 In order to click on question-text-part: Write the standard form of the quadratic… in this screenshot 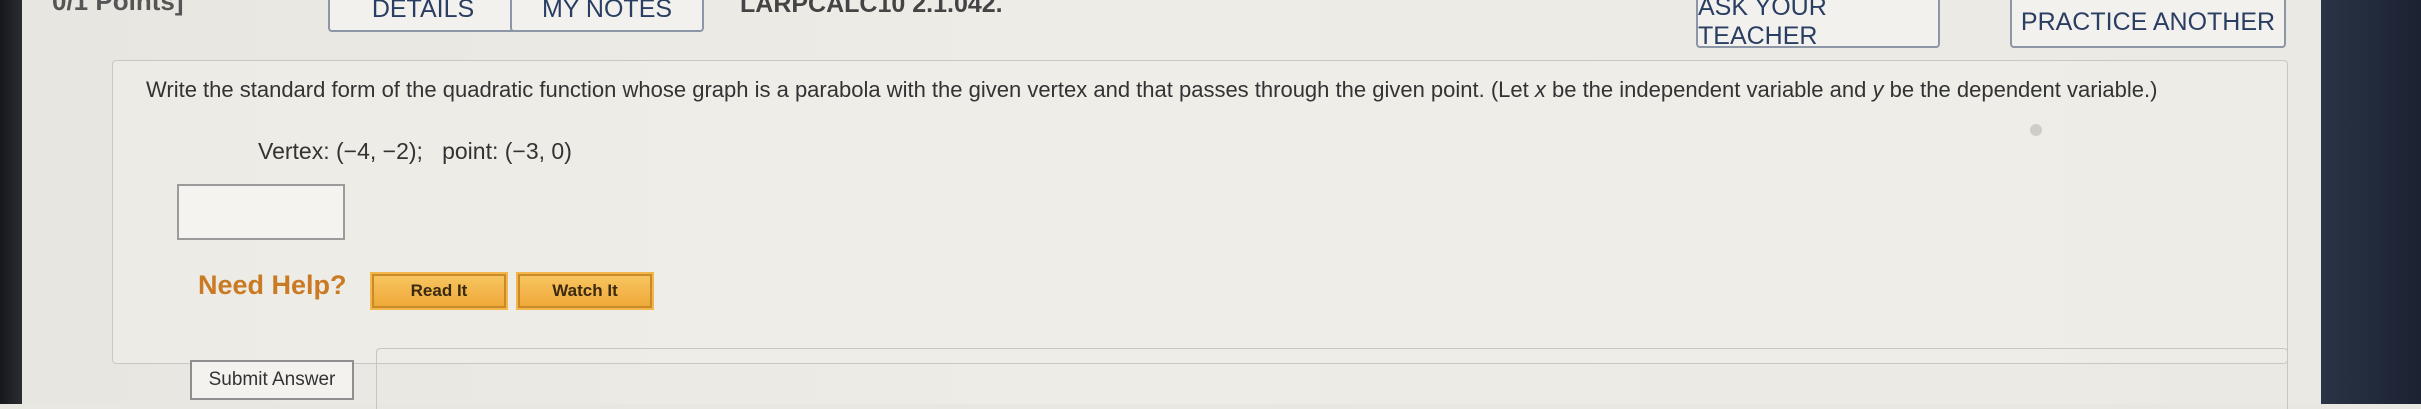, I will do `click(840, 89)`.